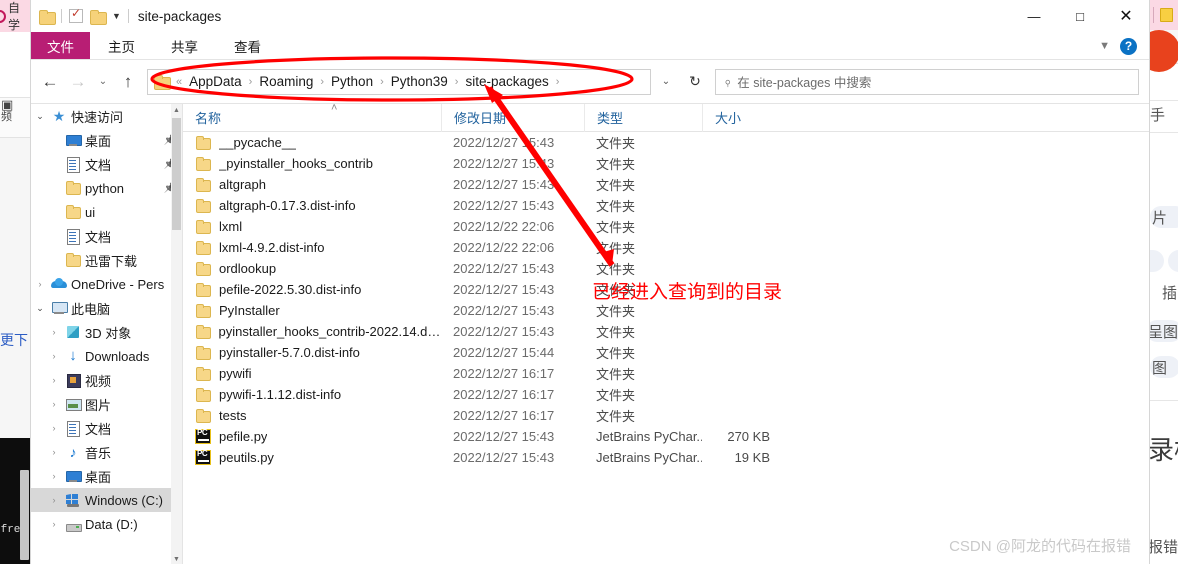 This screenshot has width=1178, height=564. What do you see at coordinates (1128, 46) in the screenshot?
I see `help-icon: ?` at bounding box center [1128, 46].